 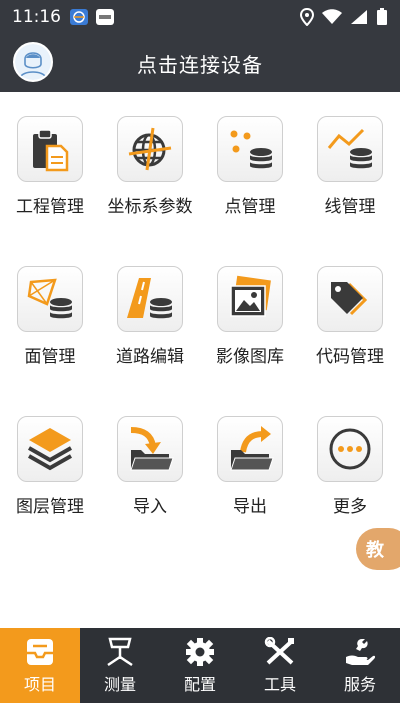 I want to click on grid-item-label: 代码管理, so click(x=350, y=357).